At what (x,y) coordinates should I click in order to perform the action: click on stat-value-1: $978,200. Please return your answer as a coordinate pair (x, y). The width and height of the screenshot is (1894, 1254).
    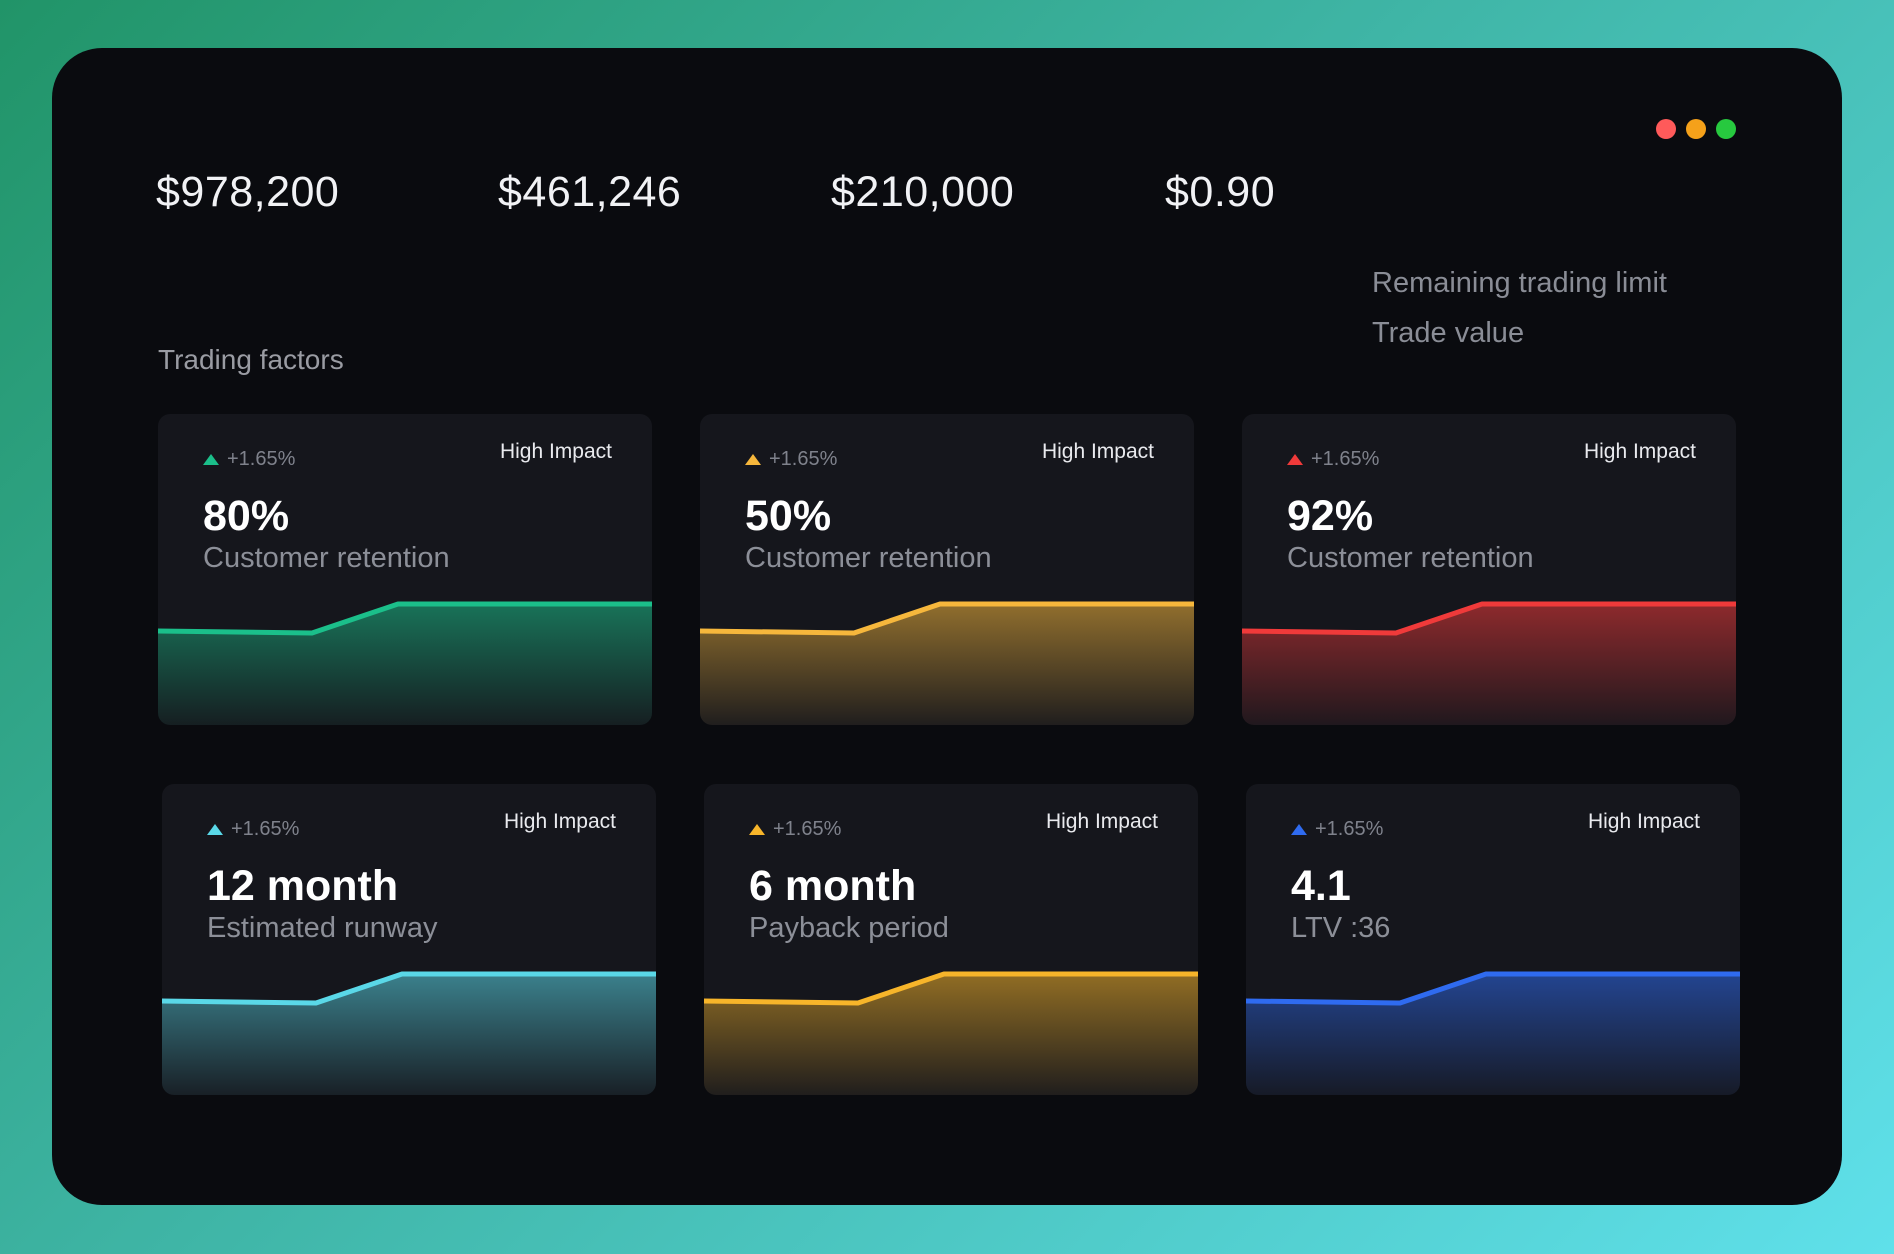
    Looking at the image, I should click on (248, 192).